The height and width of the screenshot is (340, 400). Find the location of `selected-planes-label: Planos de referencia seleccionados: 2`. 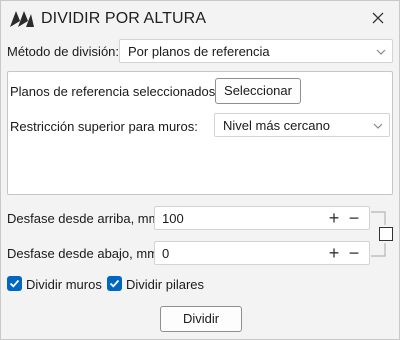

selected-planes-label: Planos de referencia seleccionados: 2 is located at coordinates (120, 91).